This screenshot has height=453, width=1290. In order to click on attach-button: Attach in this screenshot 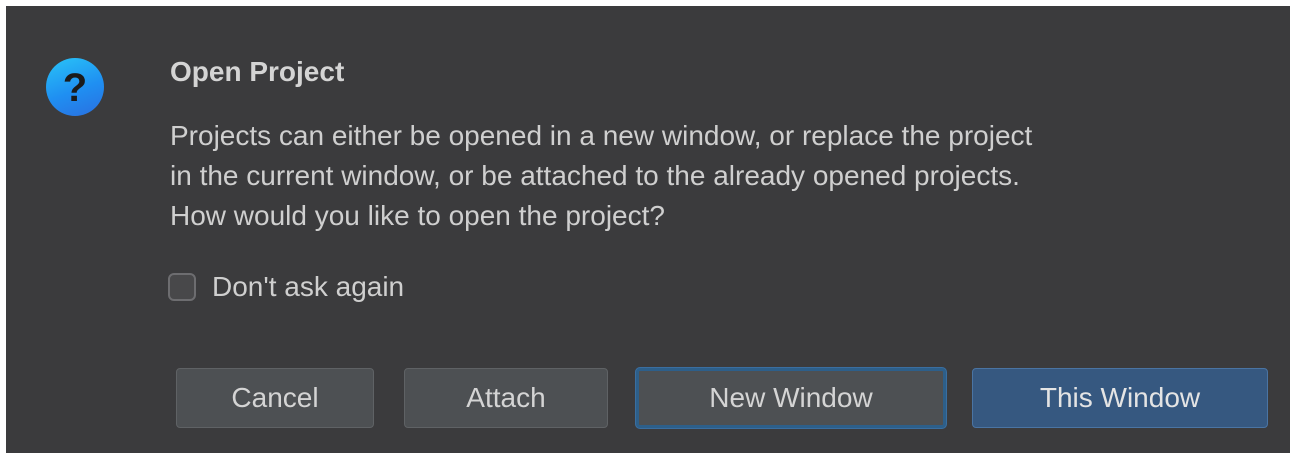, I will do `click(506, 398)`.